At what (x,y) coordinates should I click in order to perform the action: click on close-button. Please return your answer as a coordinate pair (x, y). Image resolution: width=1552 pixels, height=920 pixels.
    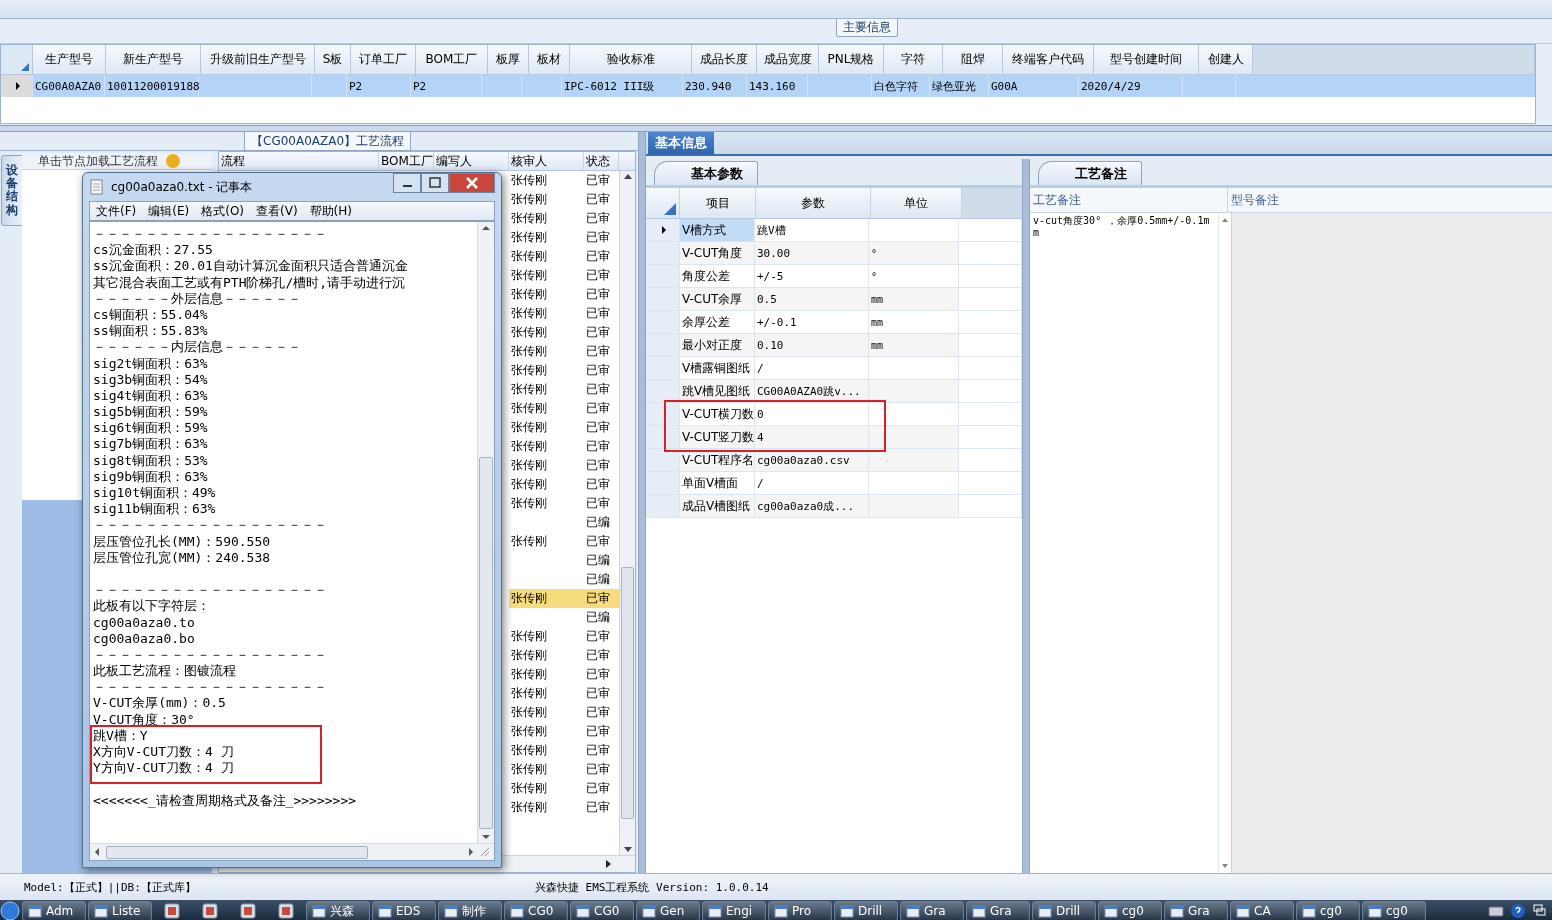
    Looking at the image, I should click on (472, 183).